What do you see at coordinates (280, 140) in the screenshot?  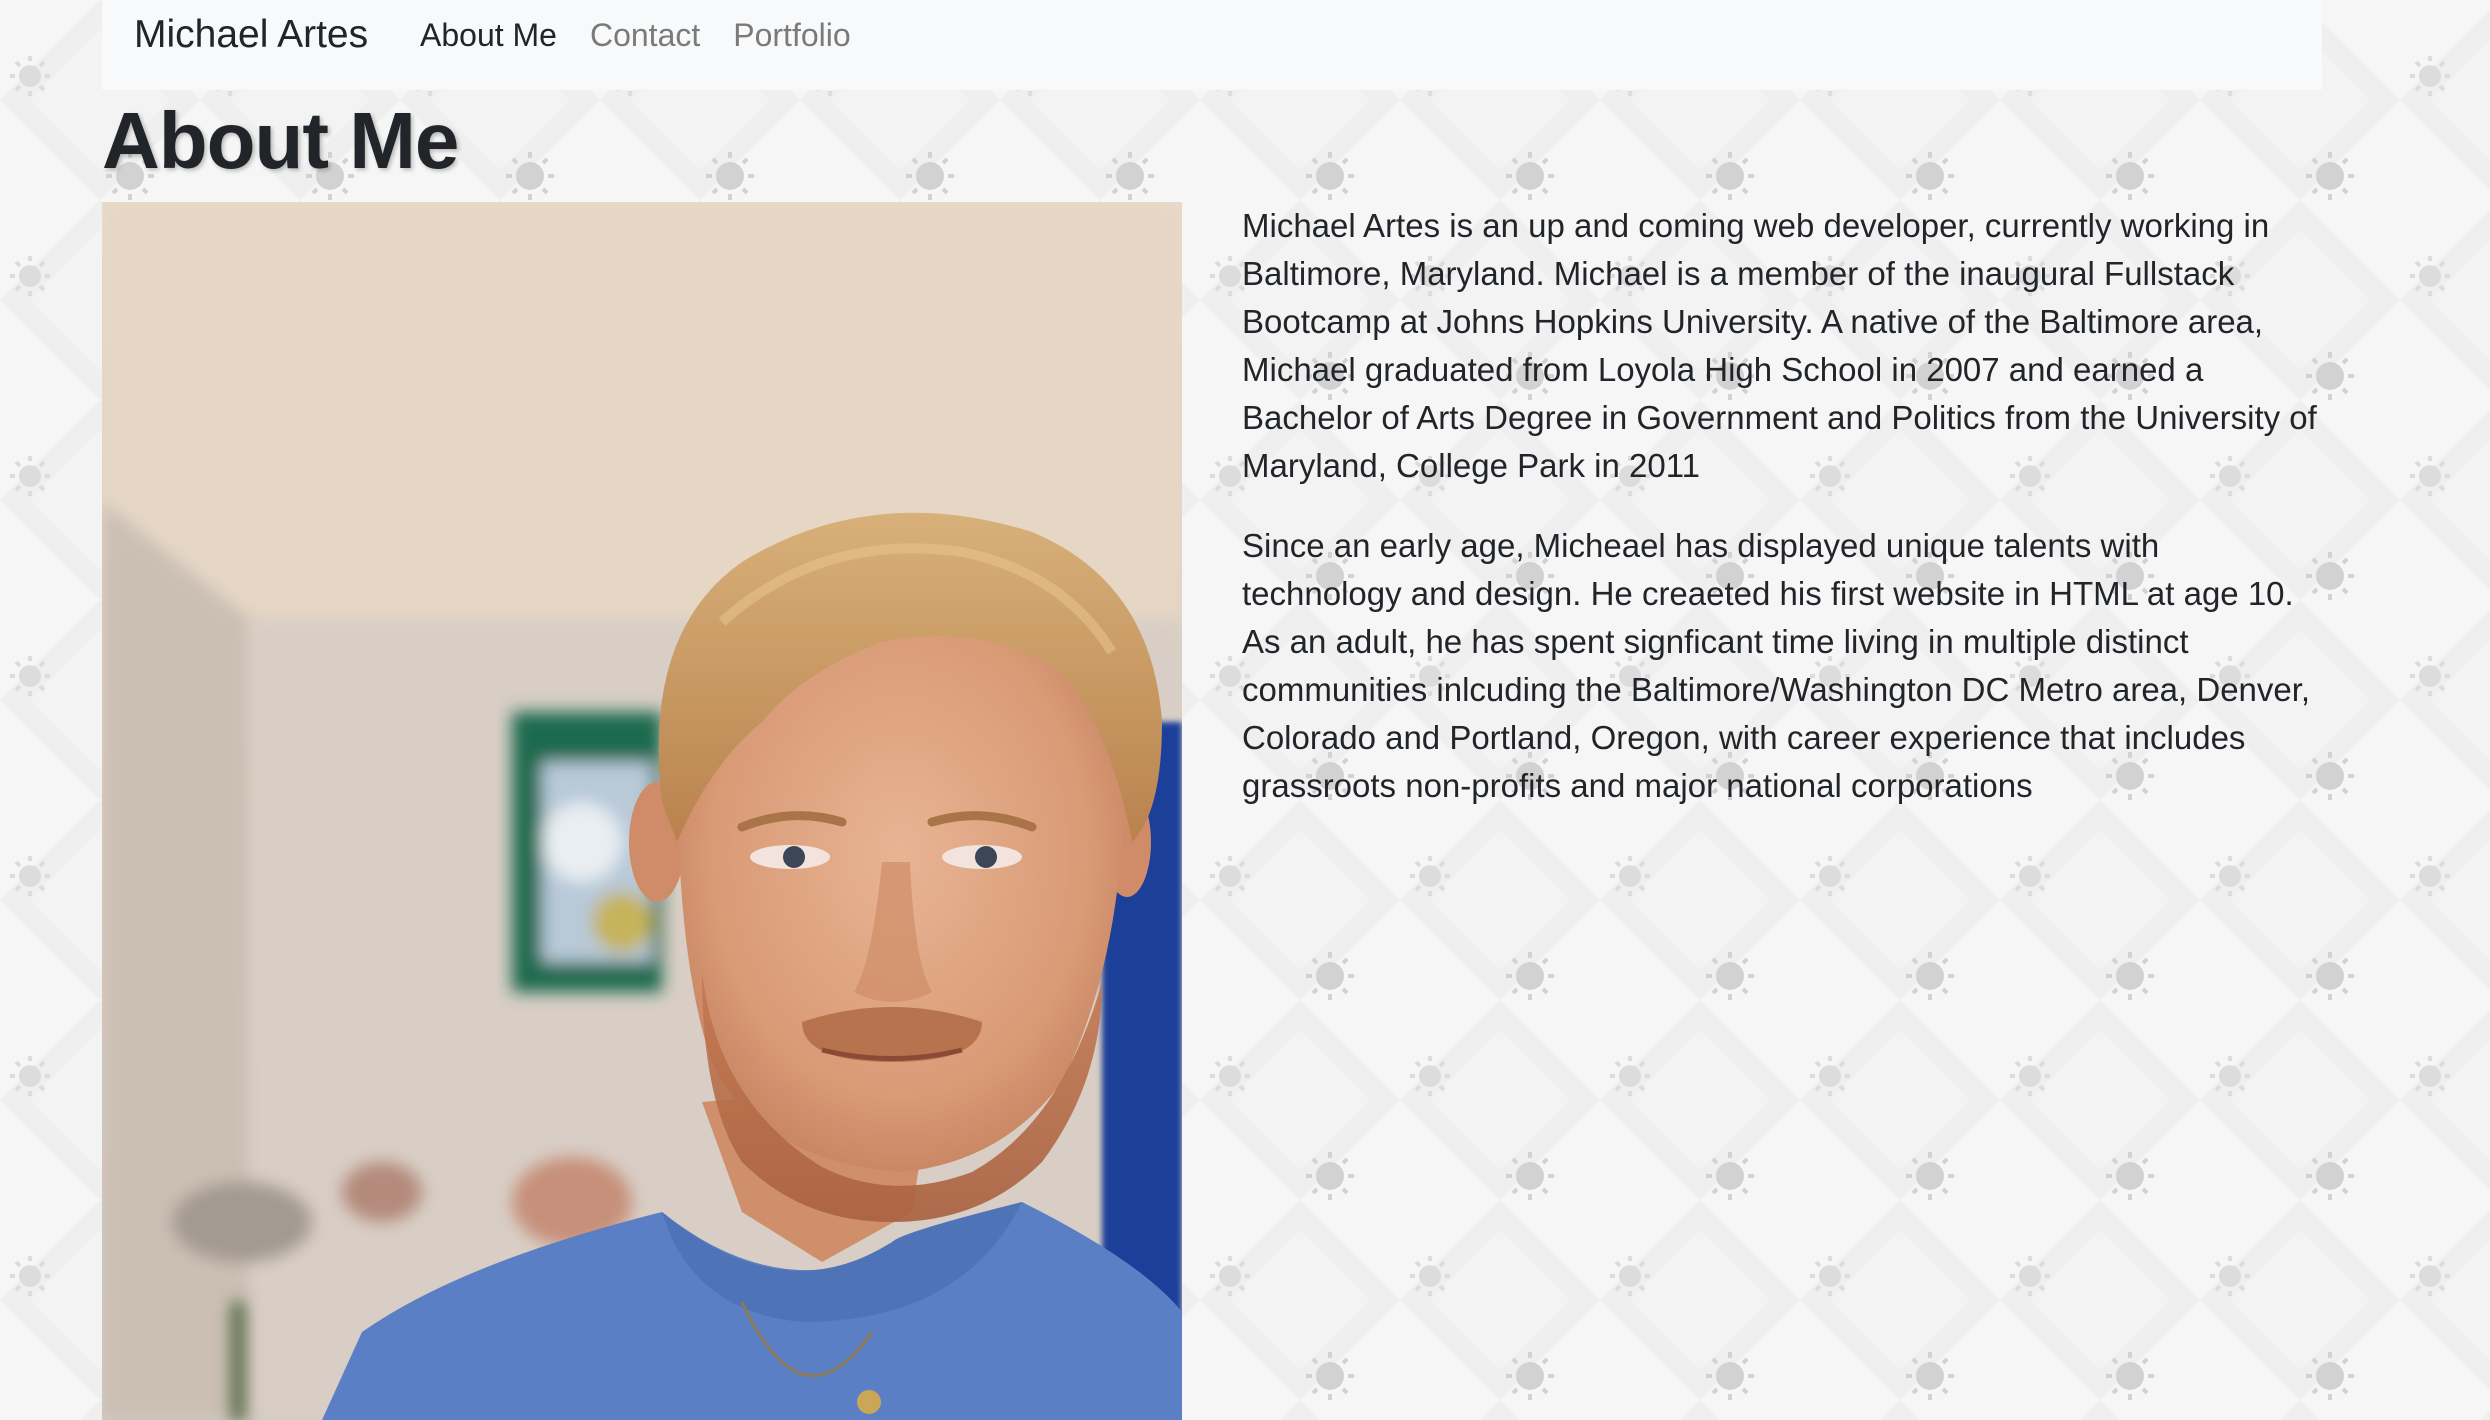 I see `page-title: About Me` at bounding box center [280, 140].